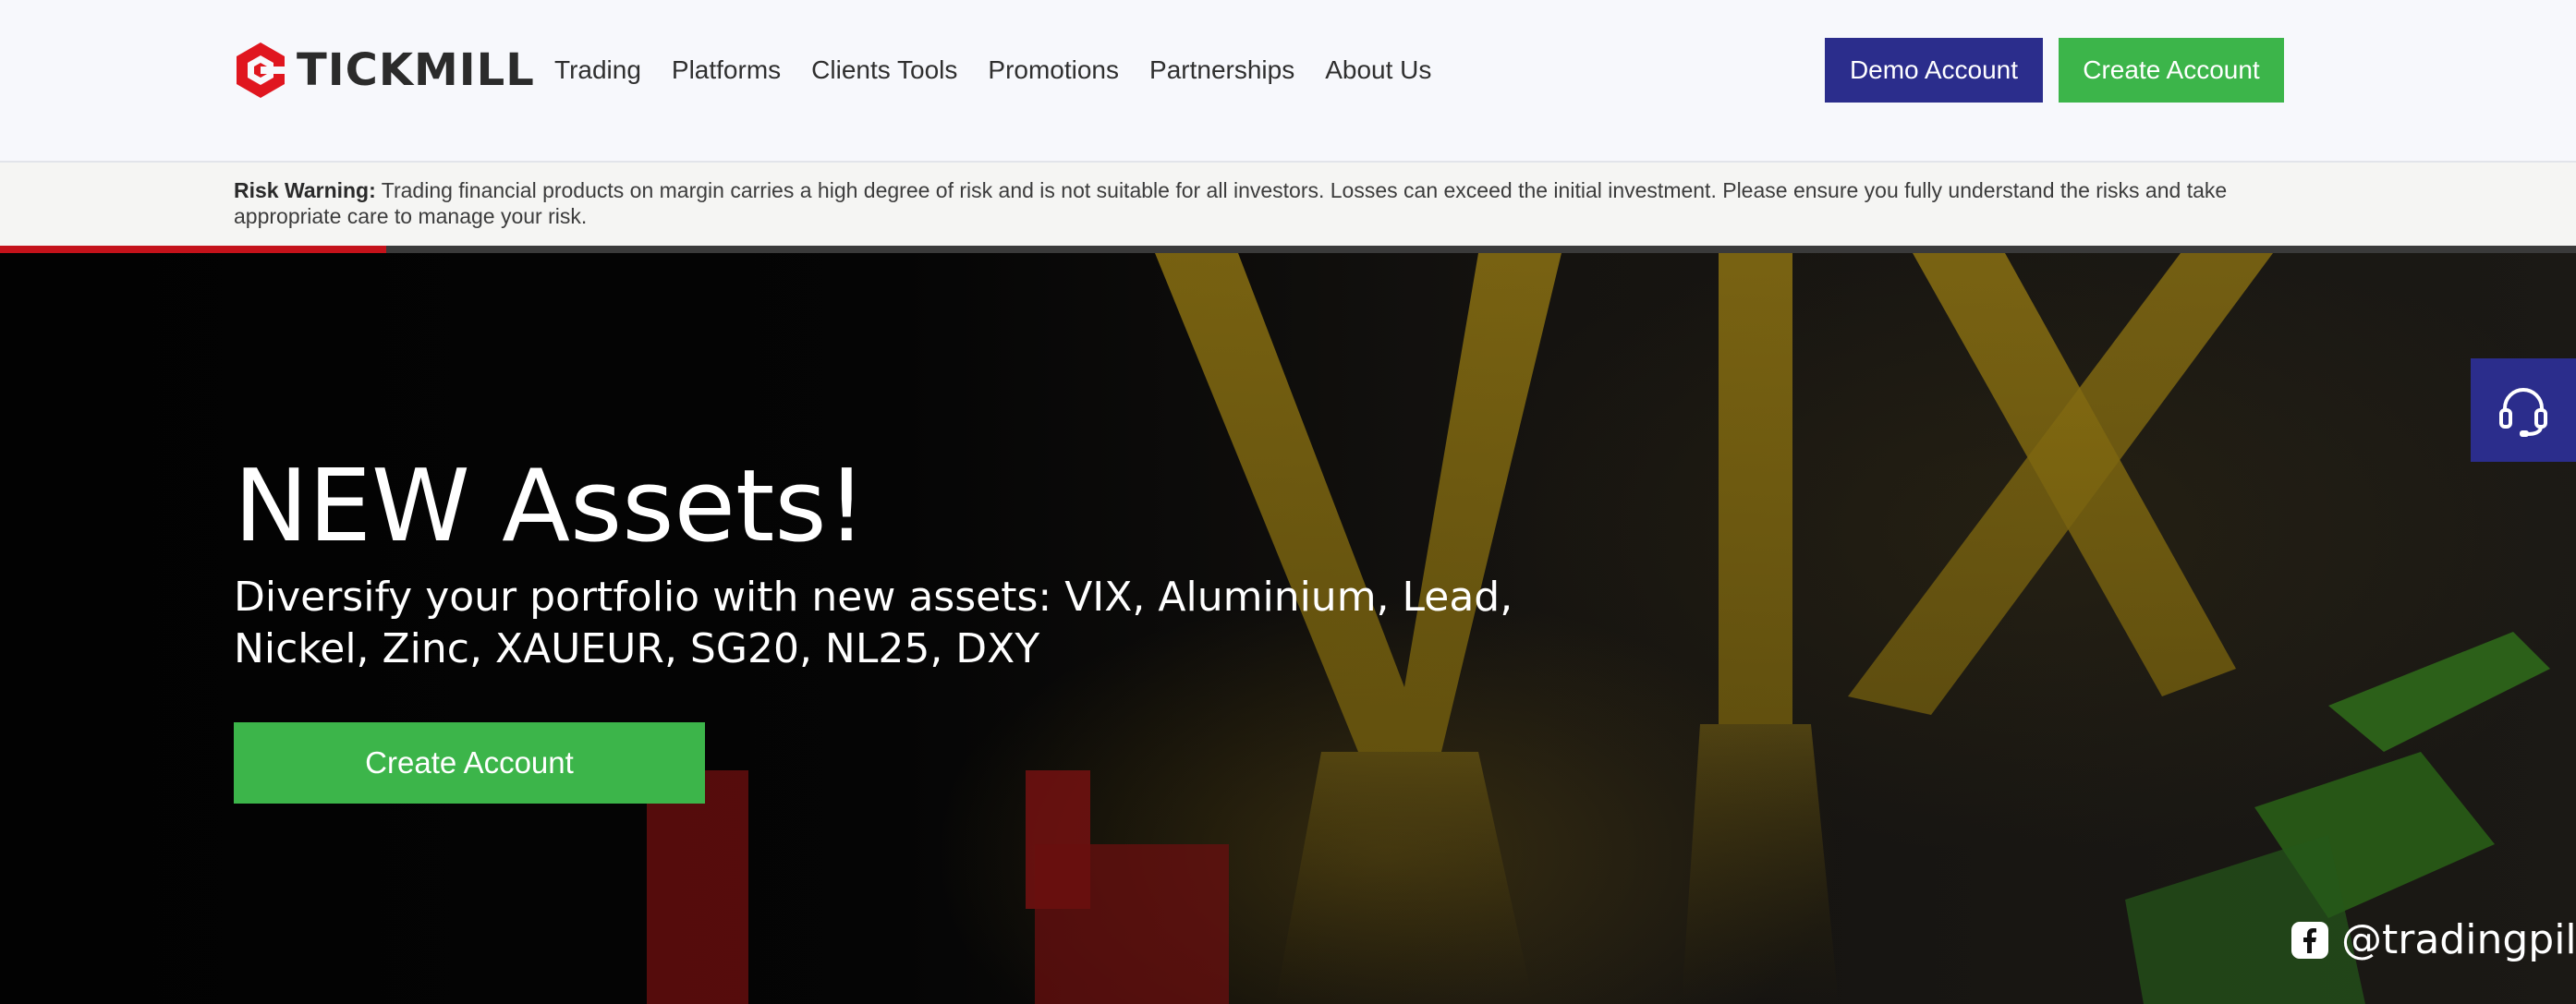  What do you see at coordinates (1934, 70) in the screenshot?
I see `demo-account-button: Demo Account` at bounding box center [1934, 70].